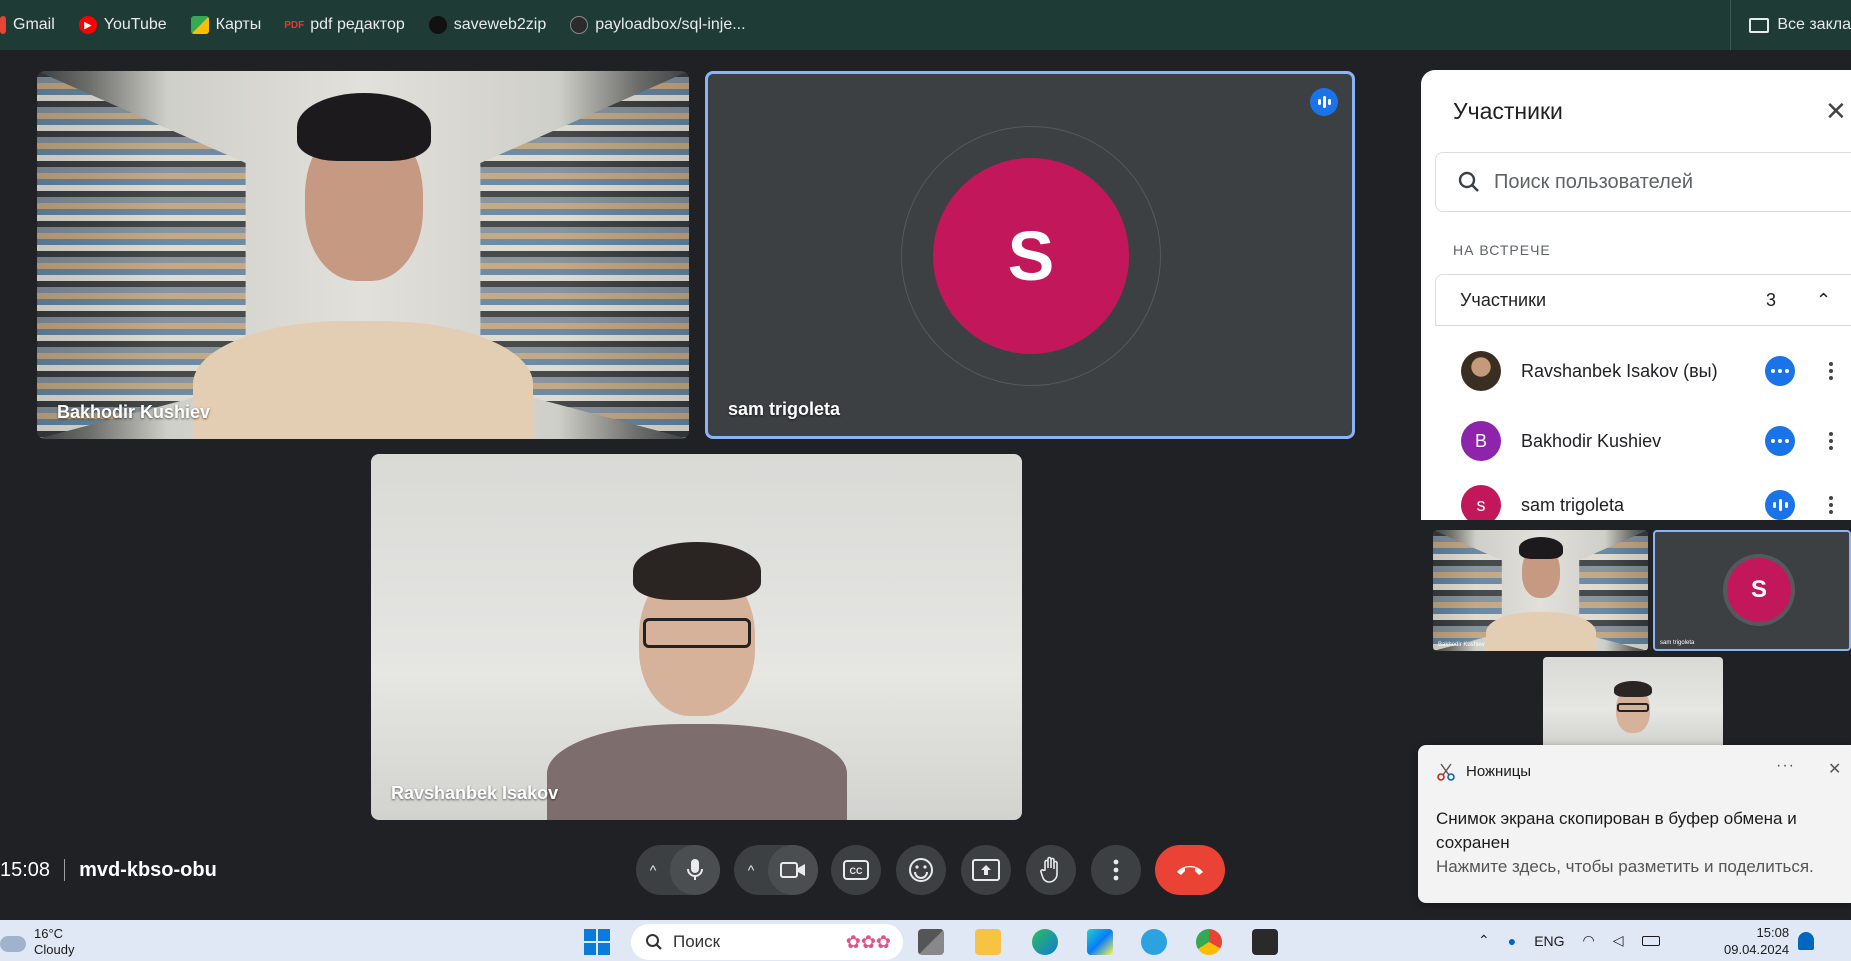 The width and height of the screenshot is (1851, 961). I want to click on more-options-button, so click(1116, 870).